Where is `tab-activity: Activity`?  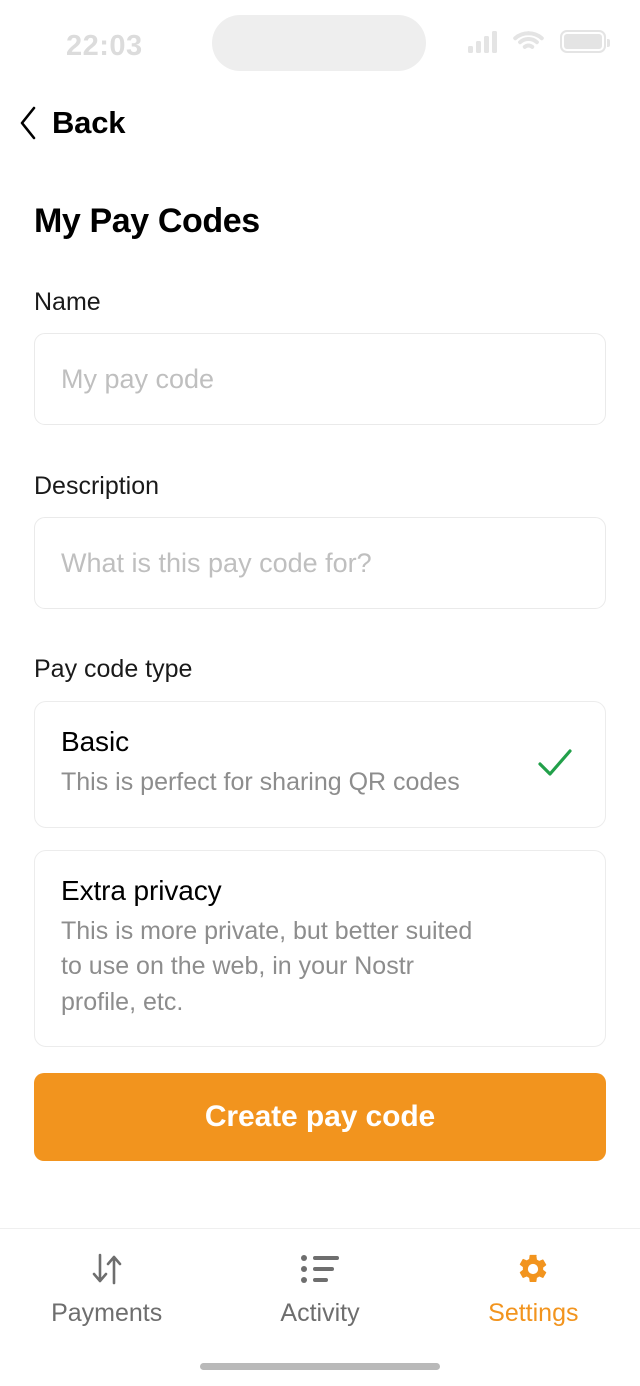 tab-activity: Activity is located at coordinates (319, 1289).